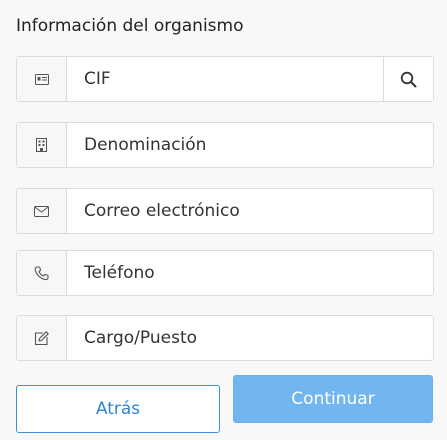  I want to click on denominacion-input, so click(250, 145).